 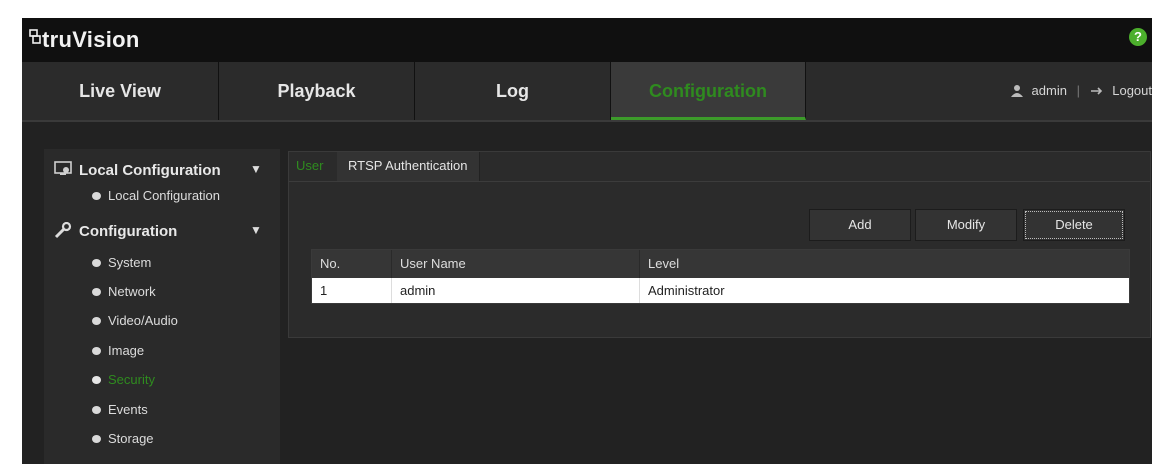 I want to click on table-row: 1 admin Administrator, so click(x=720, y=290).